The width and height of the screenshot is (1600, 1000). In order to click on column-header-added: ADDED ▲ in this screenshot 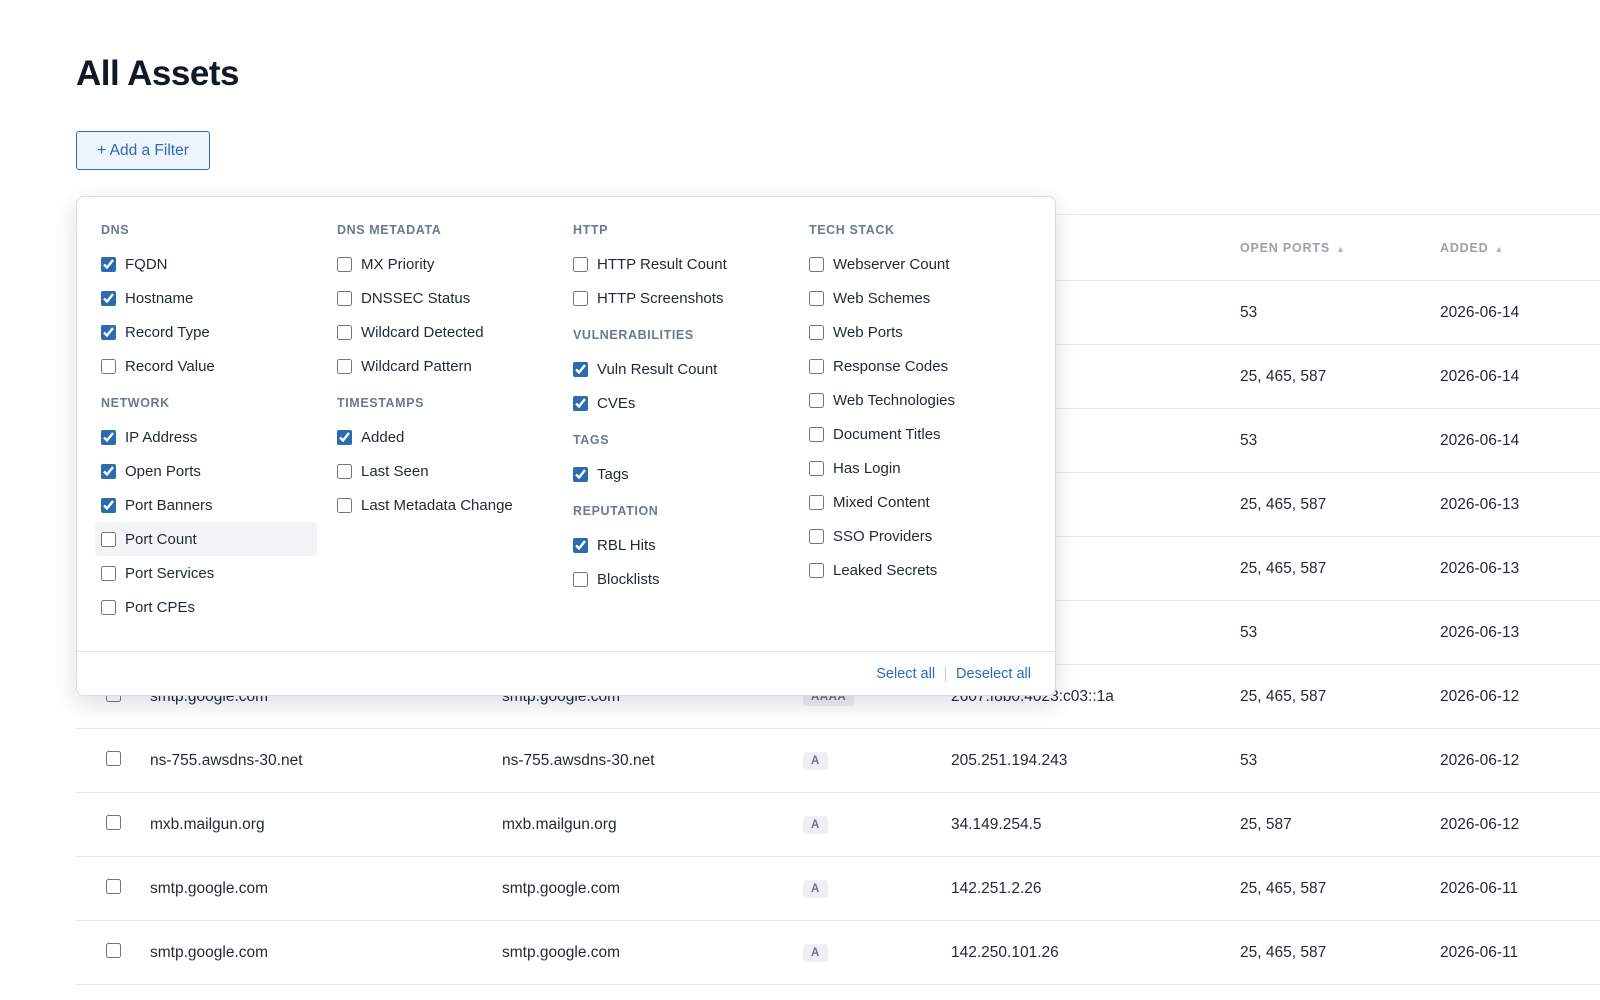, I will do `click(1520, 247)`.